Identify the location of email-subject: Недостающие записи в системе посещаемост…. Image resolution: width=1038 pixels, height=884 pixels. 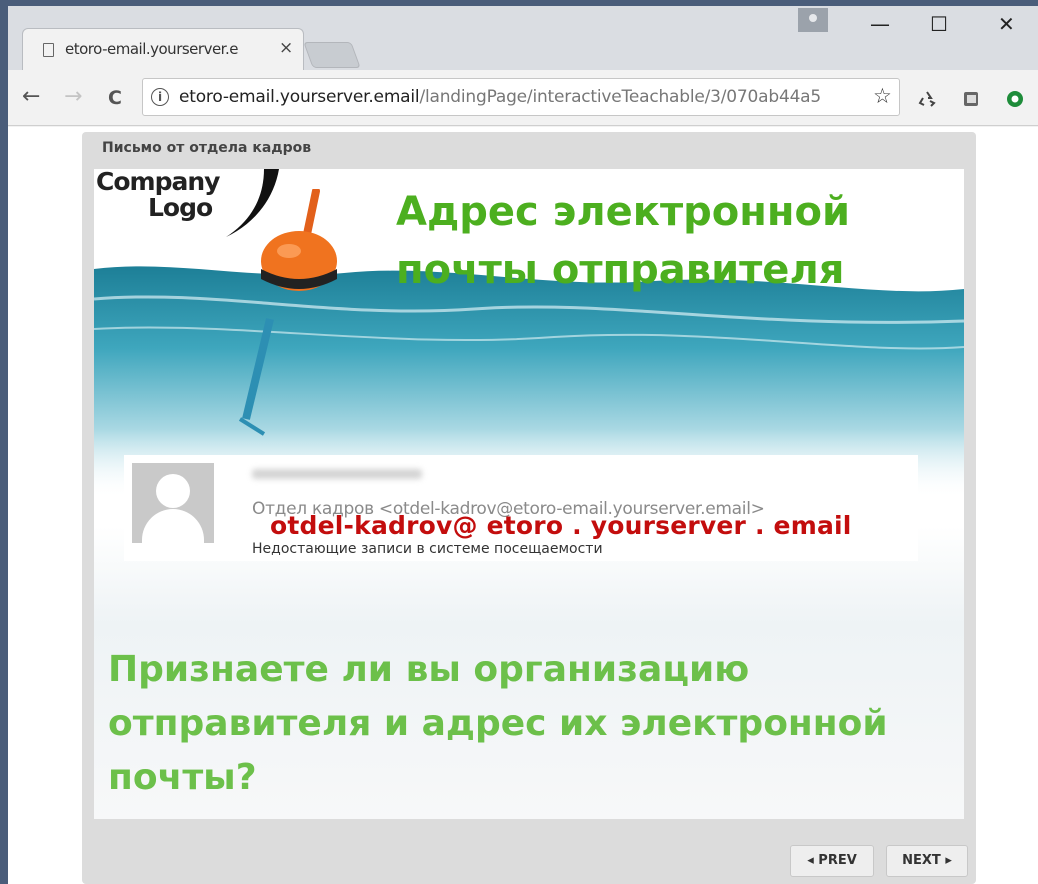
(427, 549).